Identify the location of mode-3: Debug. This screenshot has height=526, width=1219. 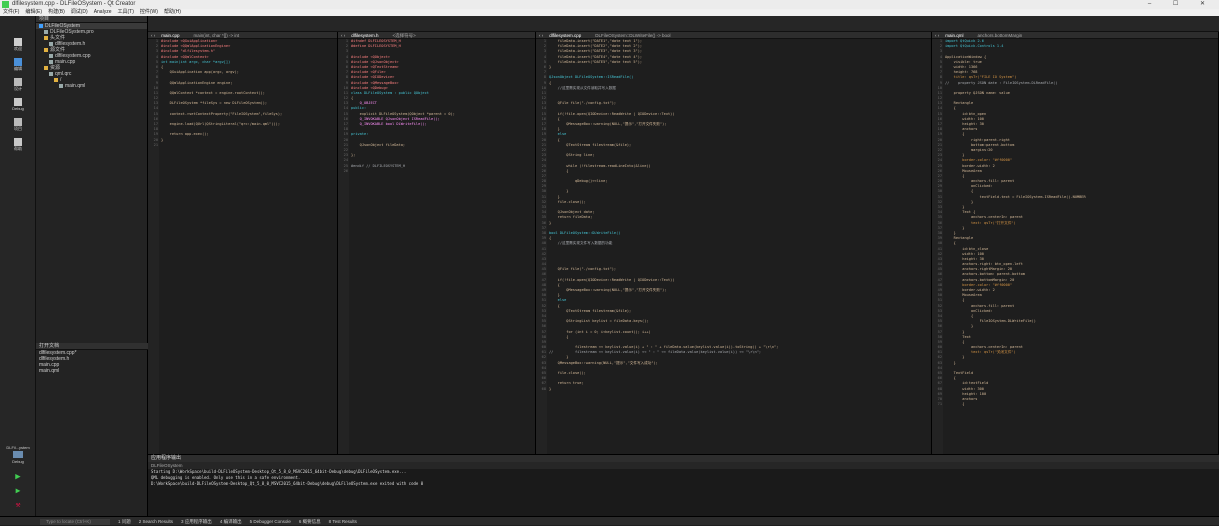
(18, 107).